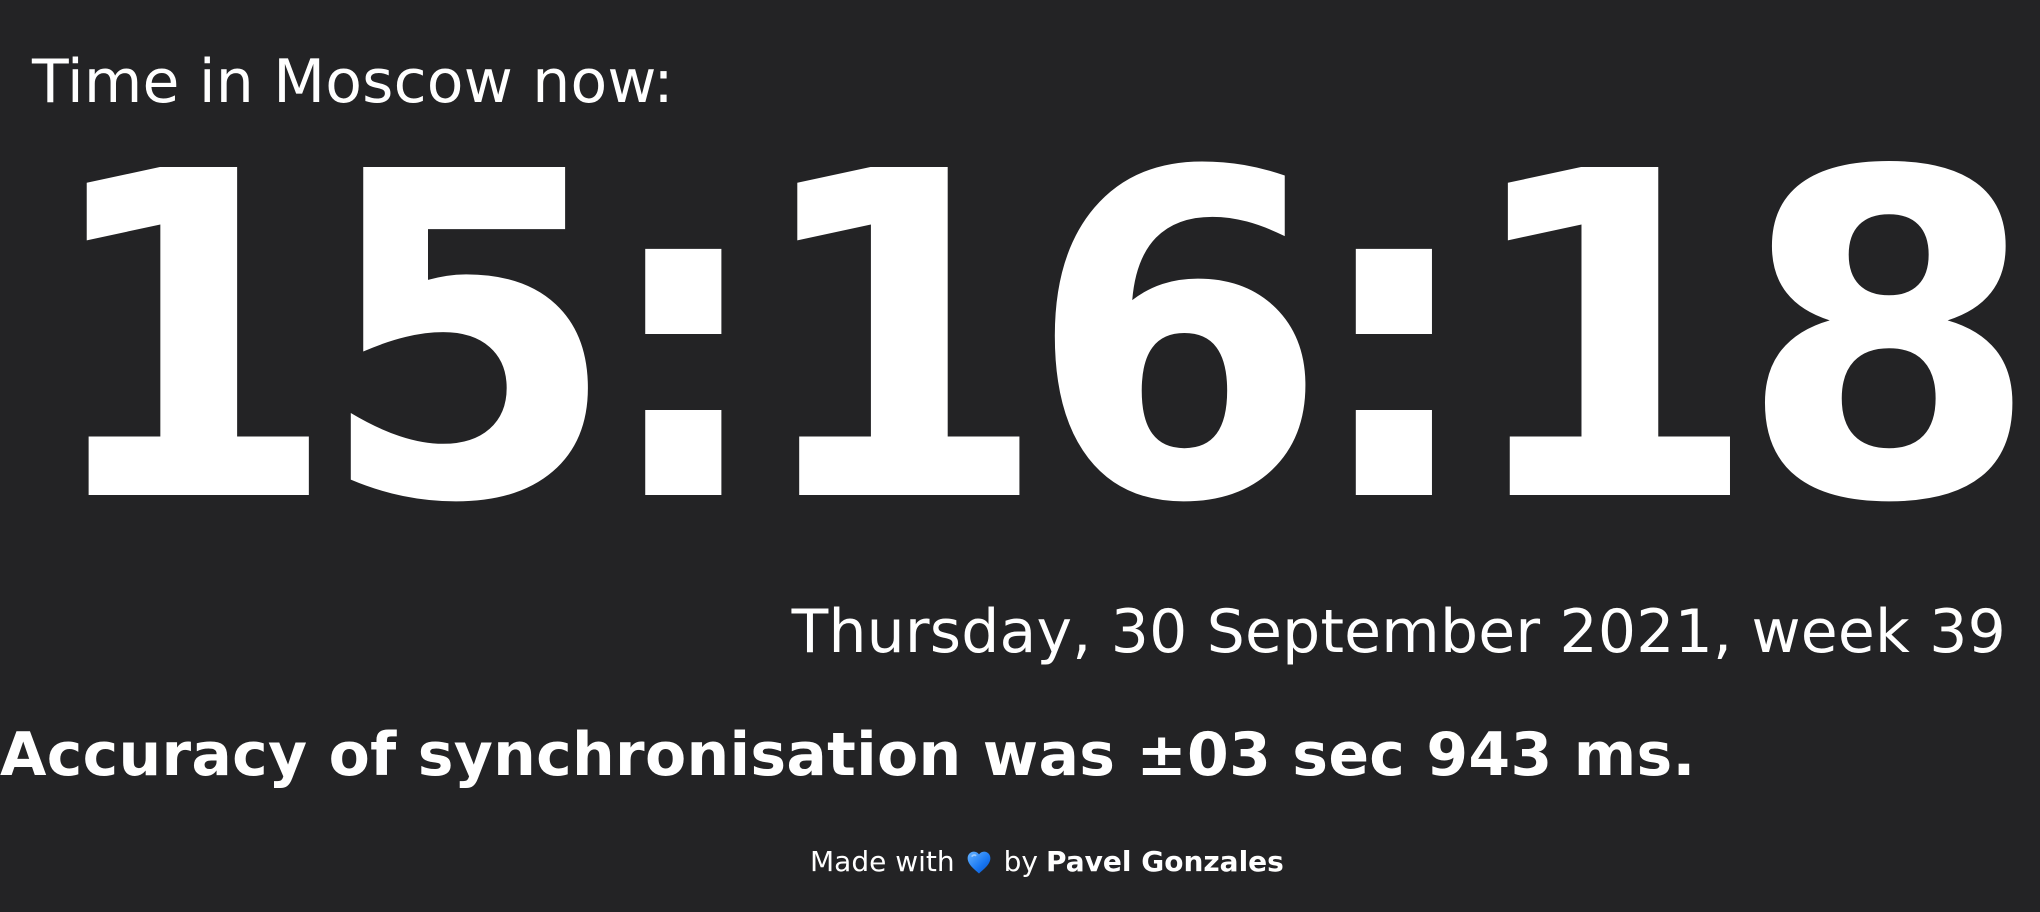 The image size is (2040, 912). What do you see at coordinates (1398, 632) in the screenshot?
I see `current-date: Thursday, 30 September 2021, week 39` at bounding box center [1398, 632].